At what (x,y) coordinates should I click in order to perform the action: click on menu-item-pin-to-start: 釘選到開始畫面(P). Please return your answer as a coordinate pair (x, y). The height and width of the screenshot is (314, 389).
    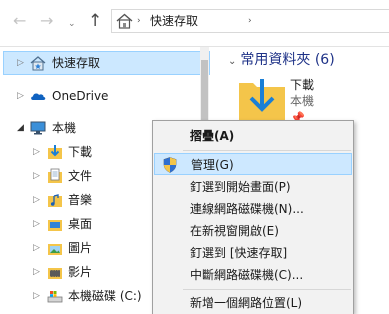
    Looking at the image, I should click on (253, 187).